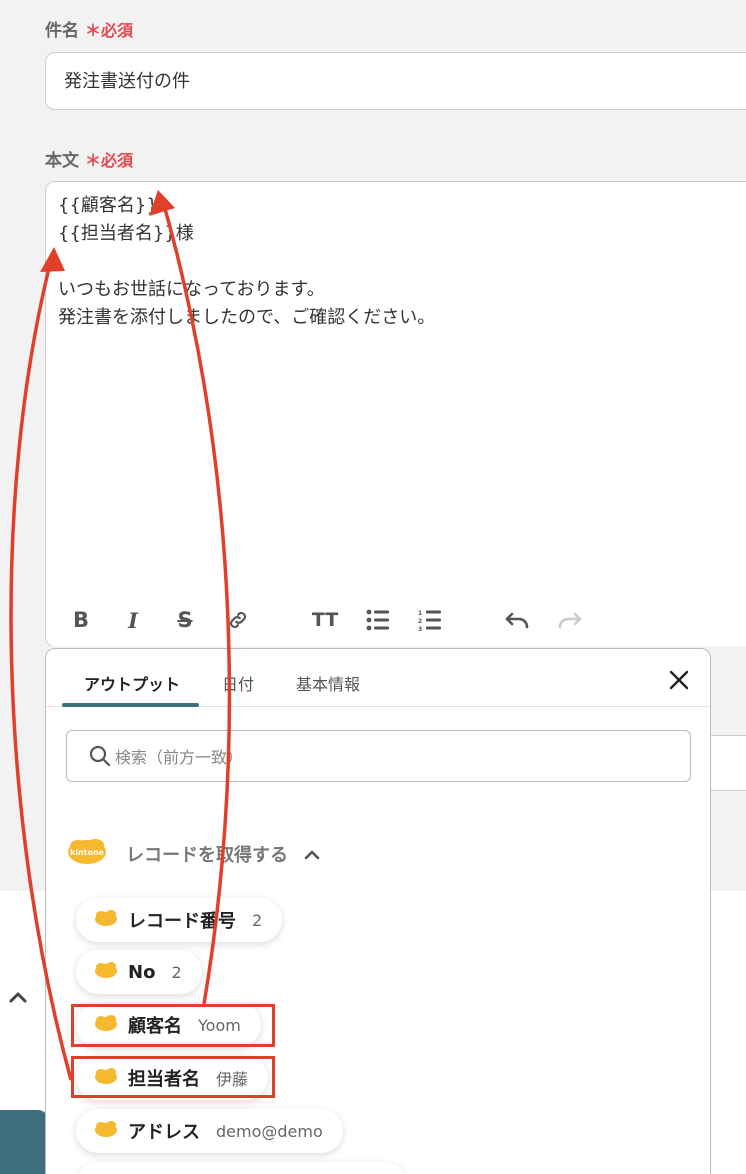 This screenshot has height=1174, width=746. I want to click on chip-name: アドレス, so click(164, 1132).